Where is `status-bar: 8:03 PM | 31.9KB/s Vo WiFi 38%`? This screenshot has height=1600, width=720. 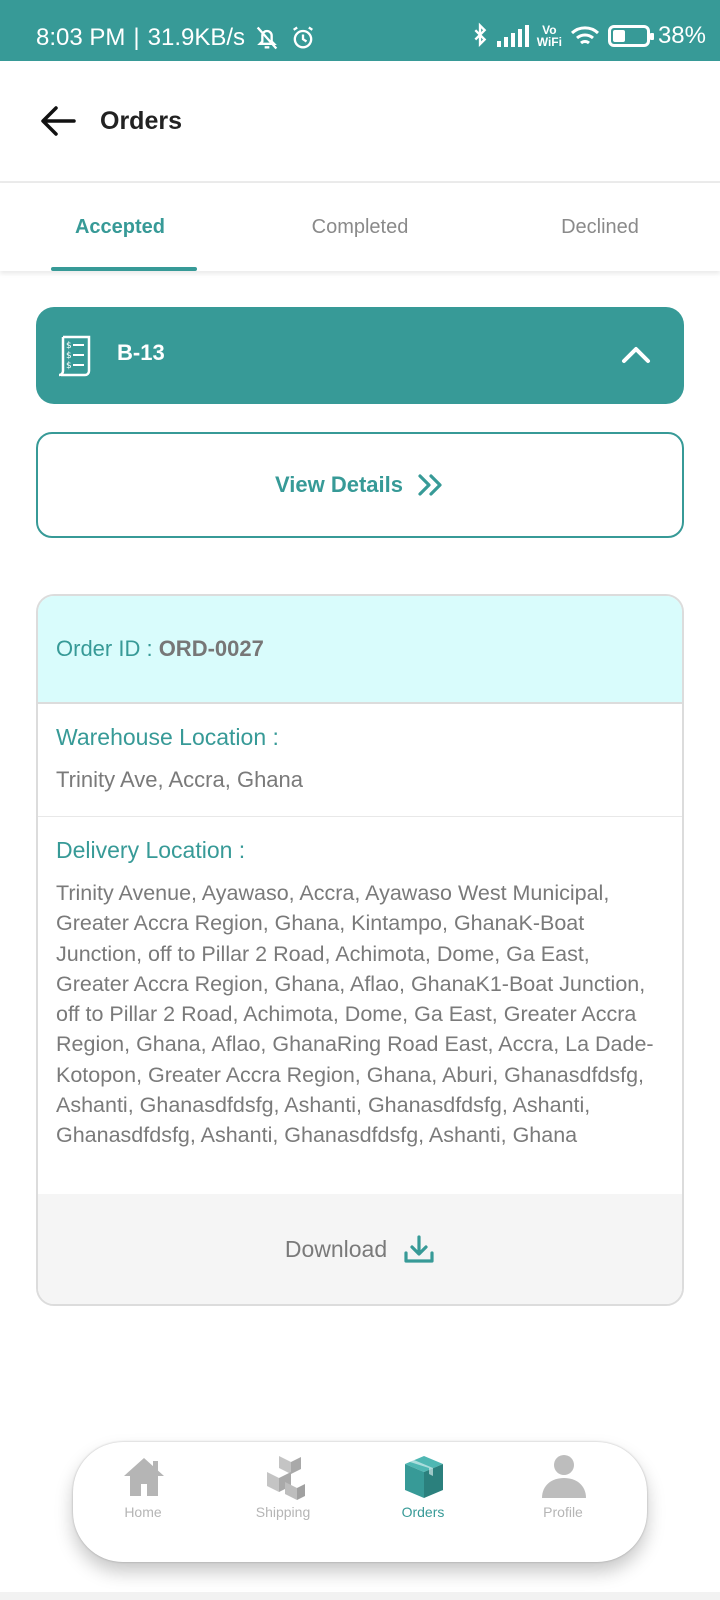 status-bar: 8:03 PM | 31.9KB/s Vo WiFi 38% is located at coordinates (360, 30).